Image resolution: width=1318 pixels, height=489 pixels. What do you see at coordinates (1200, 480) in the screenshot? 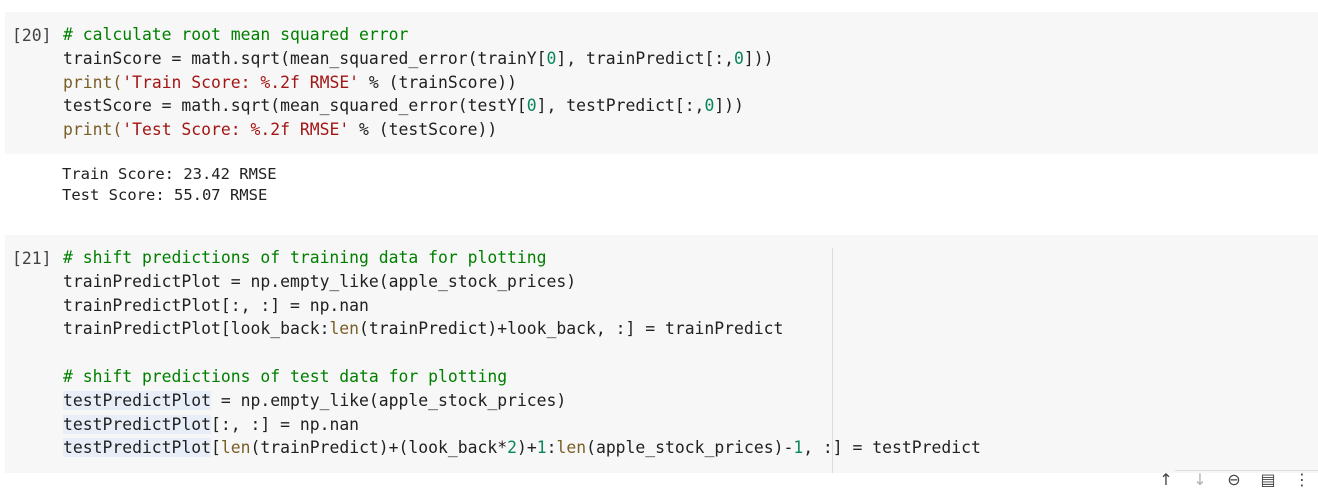
I see `move-down-icon: ↓` at bounding box center [1200, 480].